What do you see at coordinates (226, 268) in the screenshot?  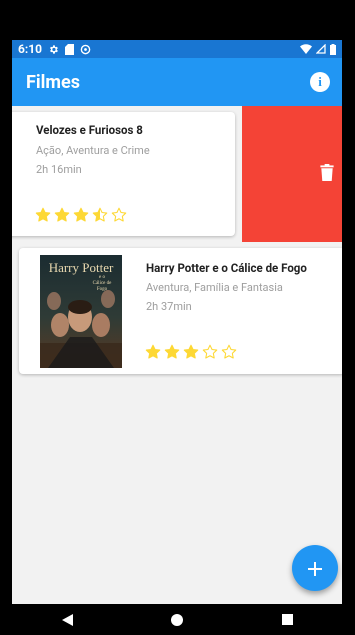 I see `movie-title: Harry Potter e o Cálice de Fogo` at bounding box center [226, 268].